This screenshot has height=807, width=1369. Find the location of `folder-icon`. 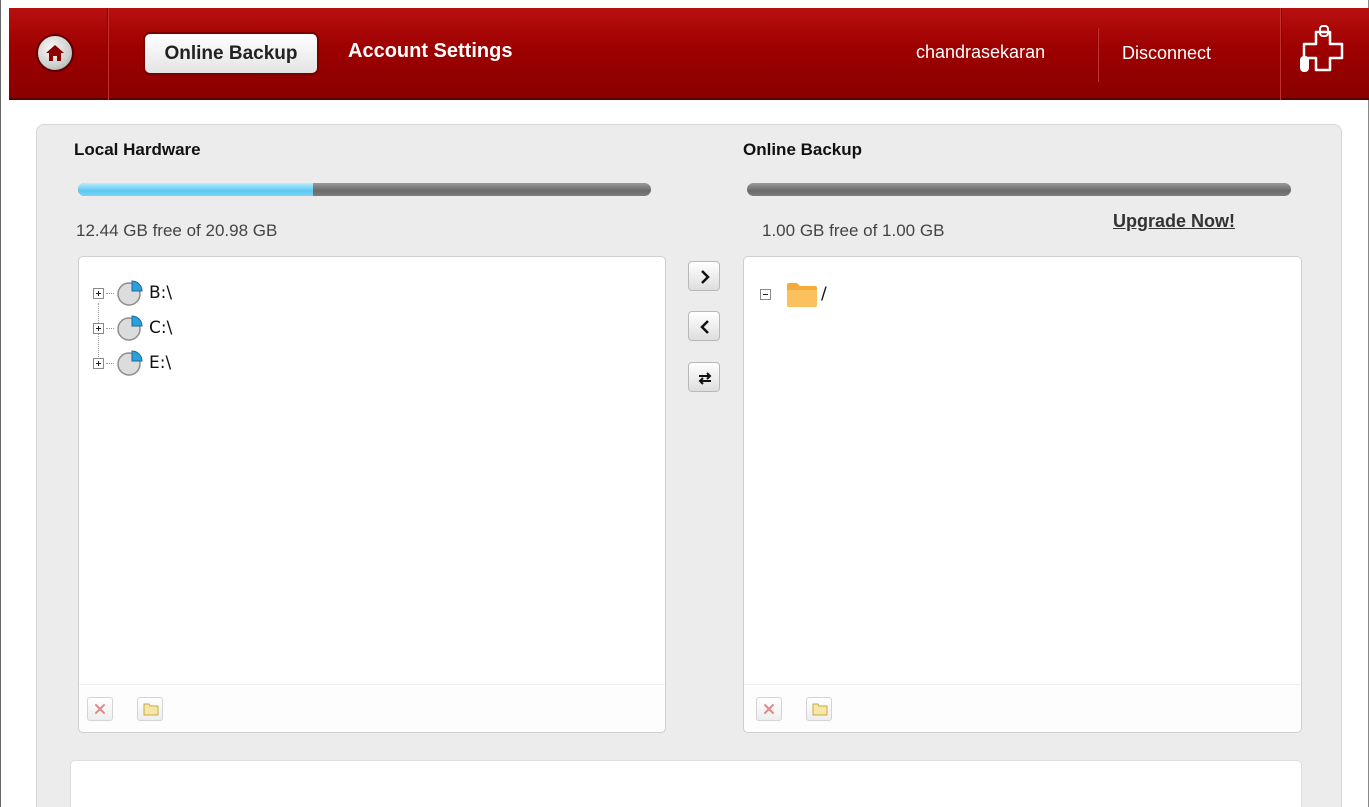

folder-icon is located at coordinates (802, 295).